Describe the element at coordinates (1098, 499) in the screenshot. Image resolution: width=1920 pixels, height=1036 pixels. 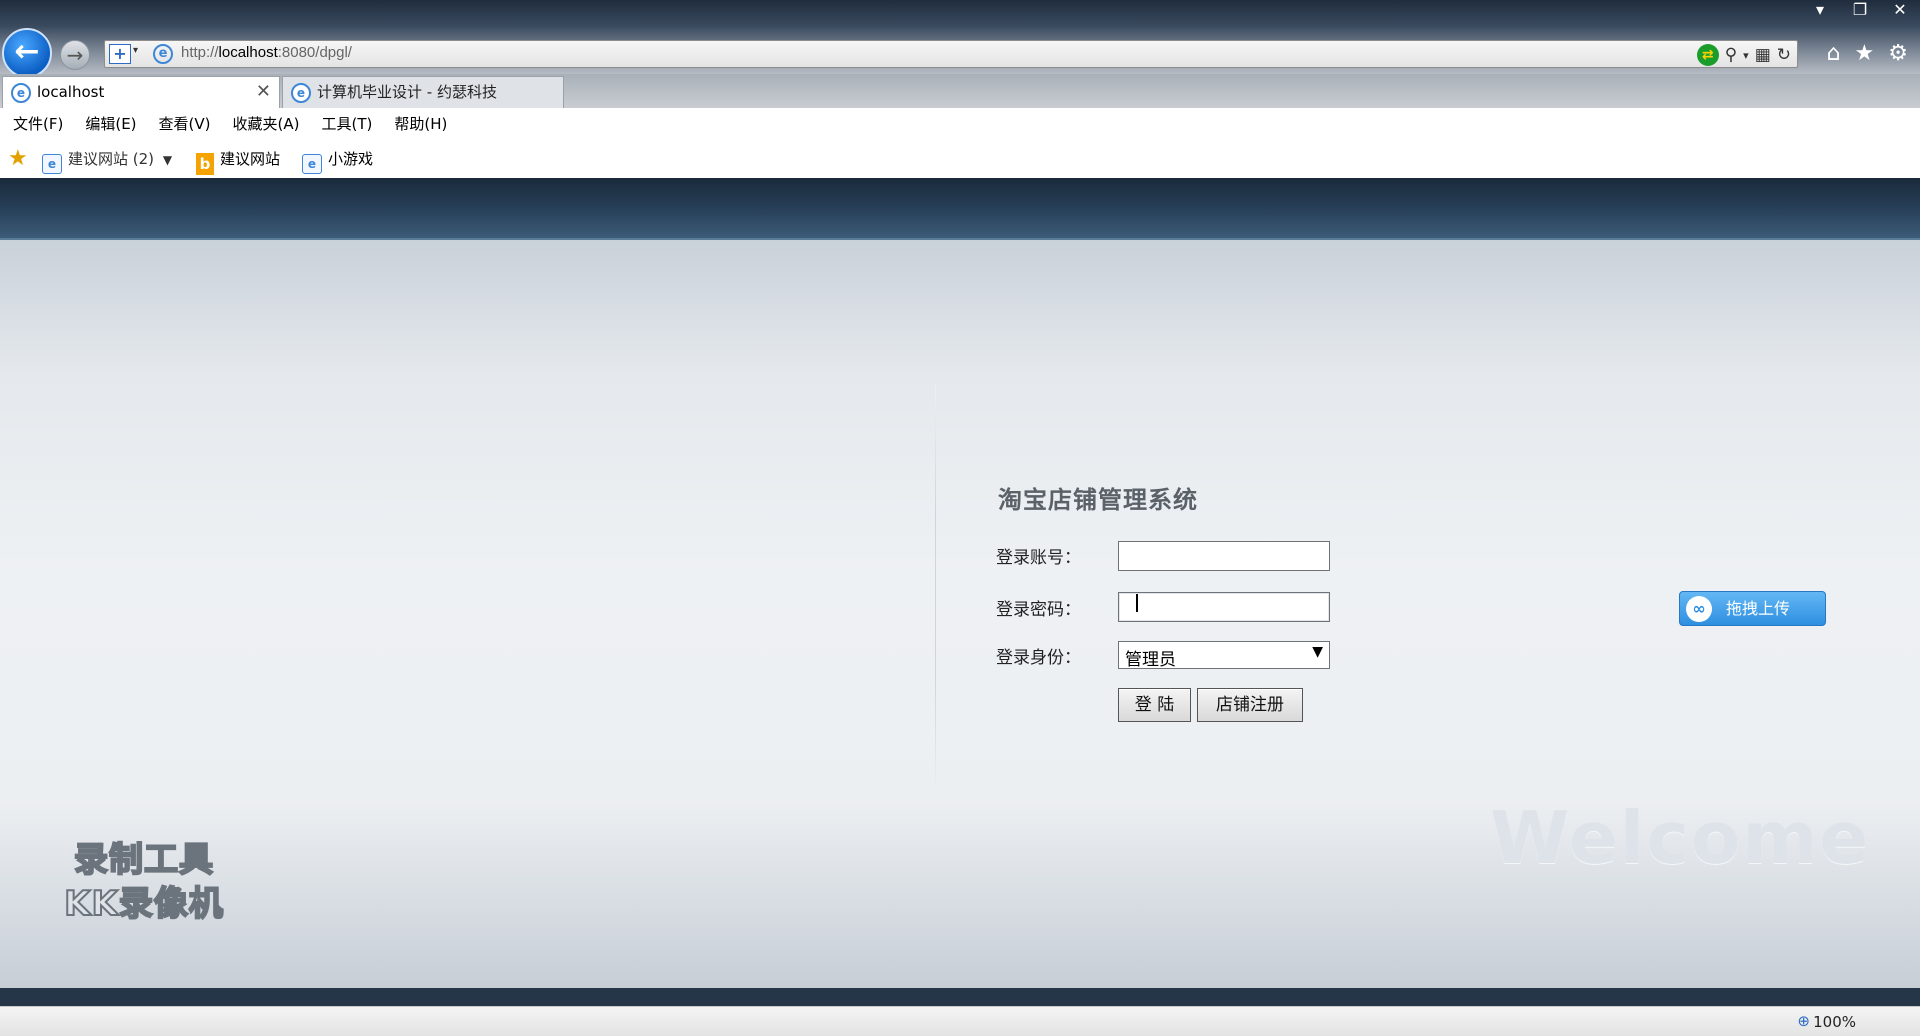
I see `page-title: 淘宝店铺管理系统` at that location.